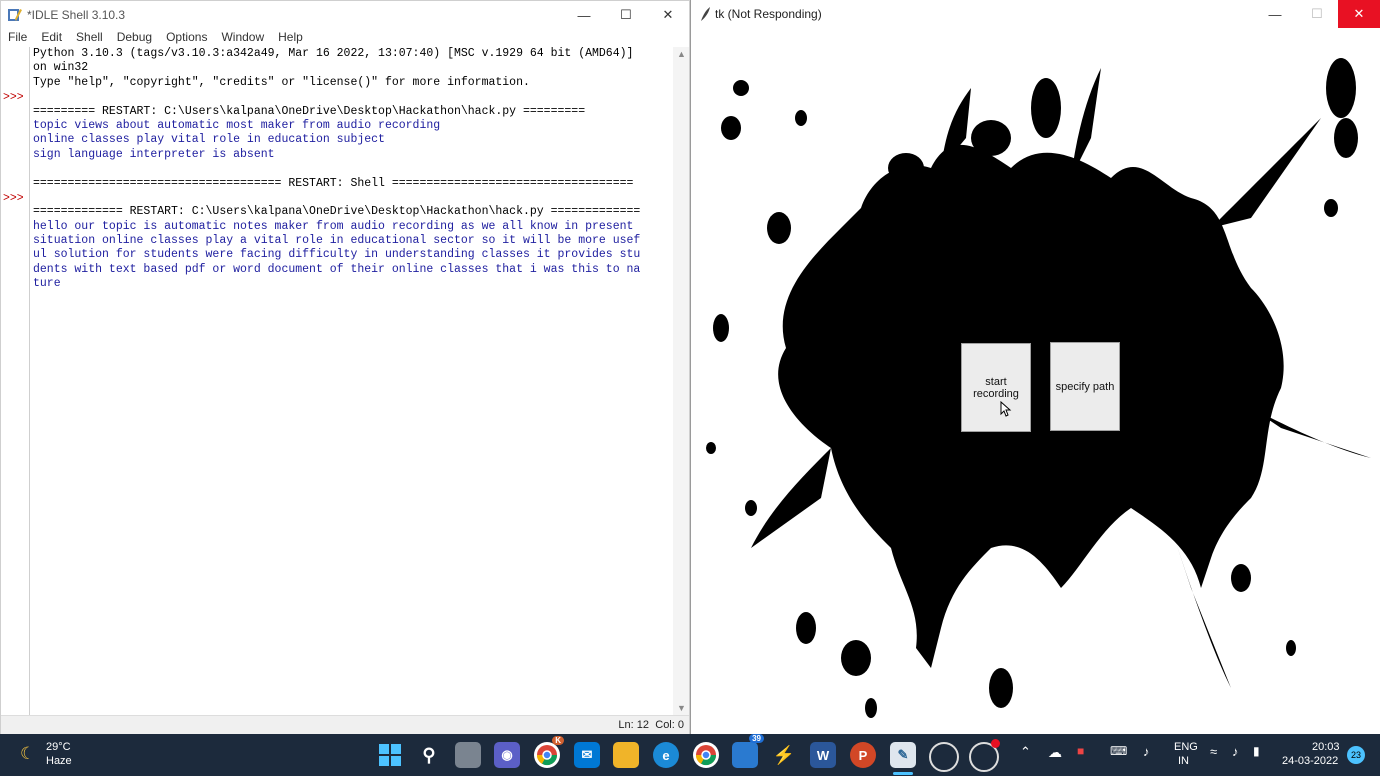 The width and height of the screenshot is (1380, 776). What do you see at coordinates (549, 752) in the screenshot?
I see `chrome-icon: K` at bounding box center [549, 752].